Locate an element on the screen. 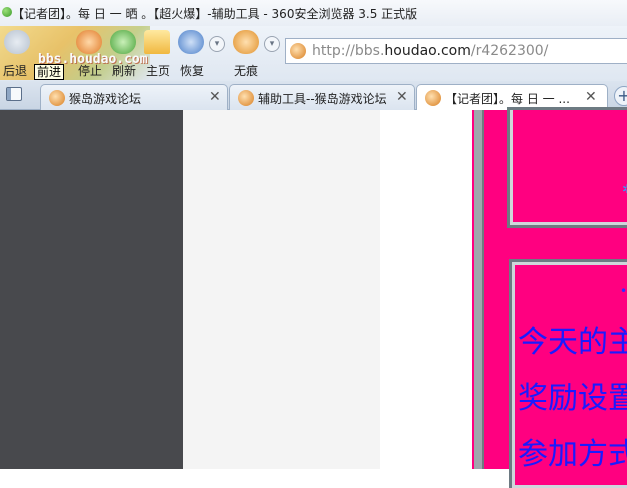 Image resolution: width=627 pixels, height=488 pixels. post-heading-line-3: 参加方式 is located at coordinates (572, 454).